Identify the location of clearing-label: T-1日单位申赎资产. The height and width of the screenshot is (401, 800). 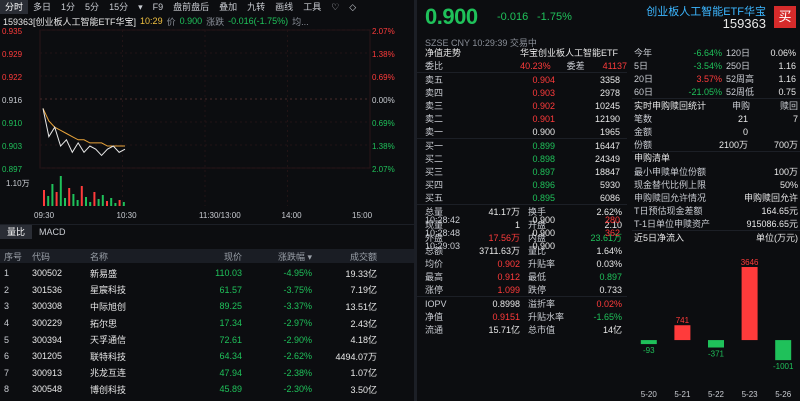
(672, 224).